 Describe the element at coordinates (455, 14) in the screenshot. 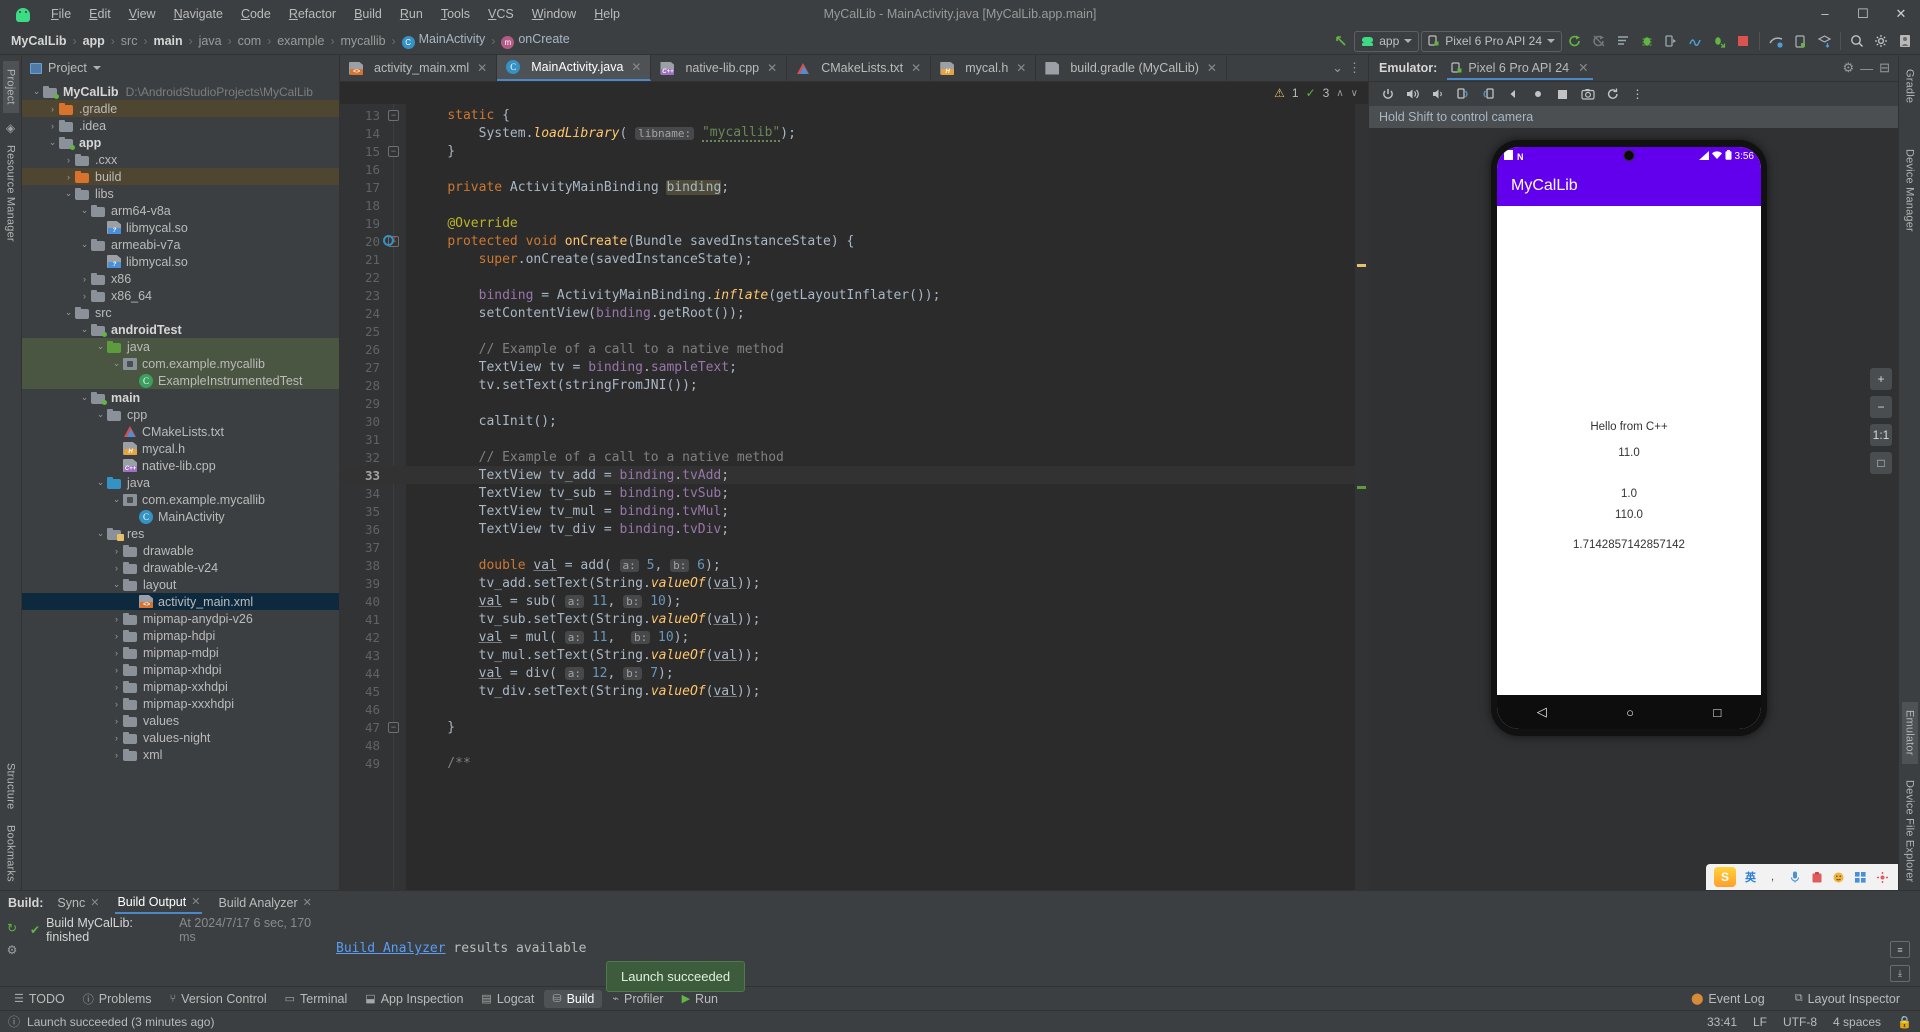

I see `menu-tools: Tools` at that location.